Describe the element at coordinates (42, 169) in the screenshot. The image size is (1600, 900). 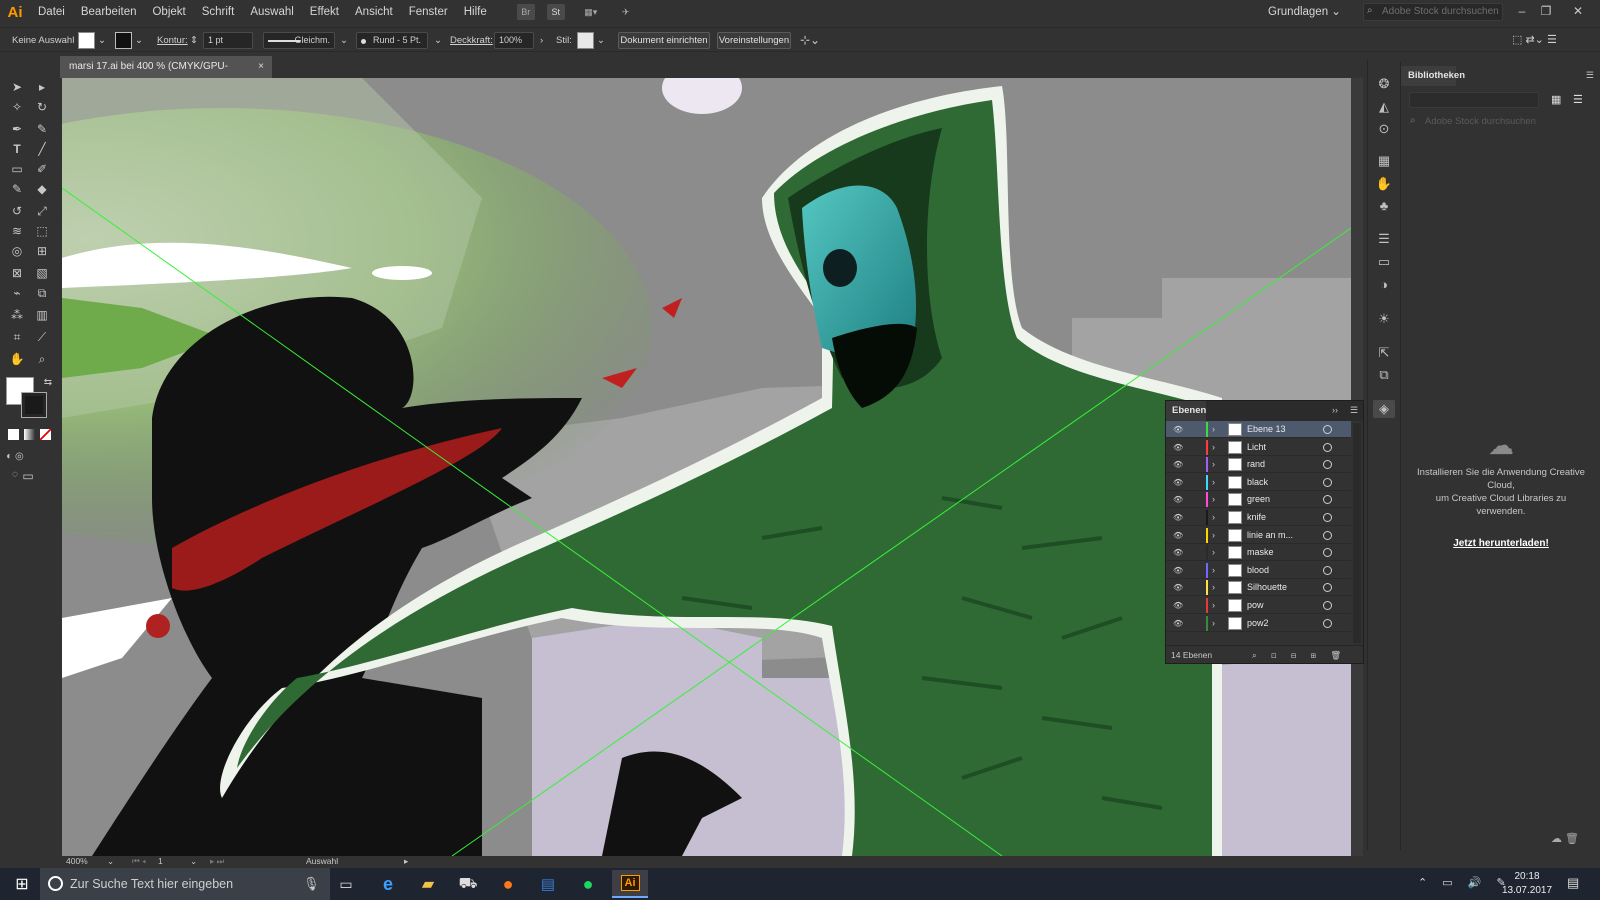
I see `paintbrush-icon: ✐` at that location.